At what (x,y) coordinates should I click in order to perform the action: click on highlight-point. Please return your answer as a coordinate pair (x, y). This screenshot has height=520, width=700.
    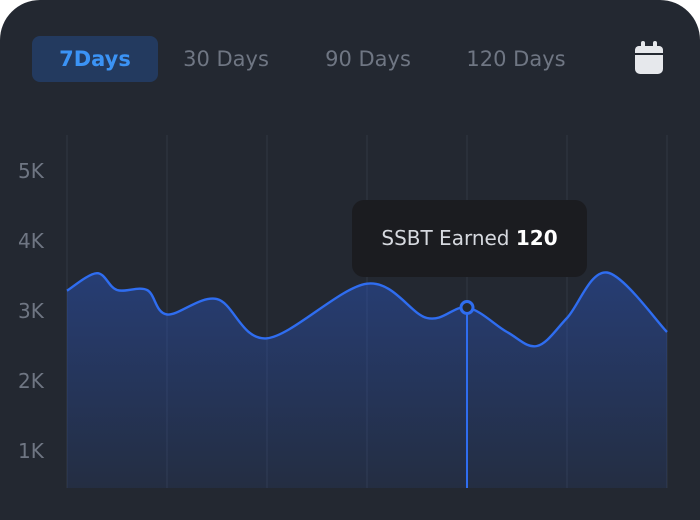
    Looking at the image, I should click on (467, 307).